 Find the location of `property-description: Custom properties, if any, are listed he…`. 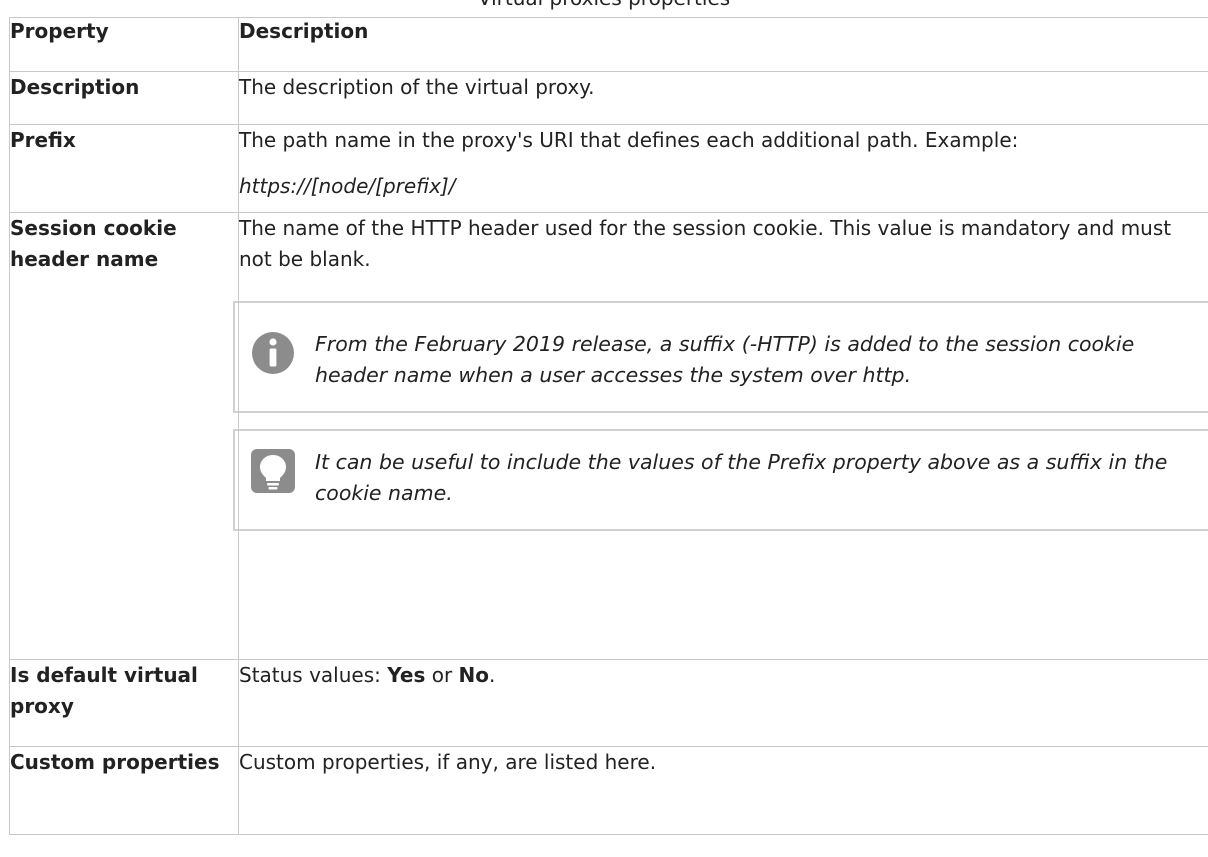

property-description: Custom properties, if any, are listed he… is located at coordinates (723, 790).